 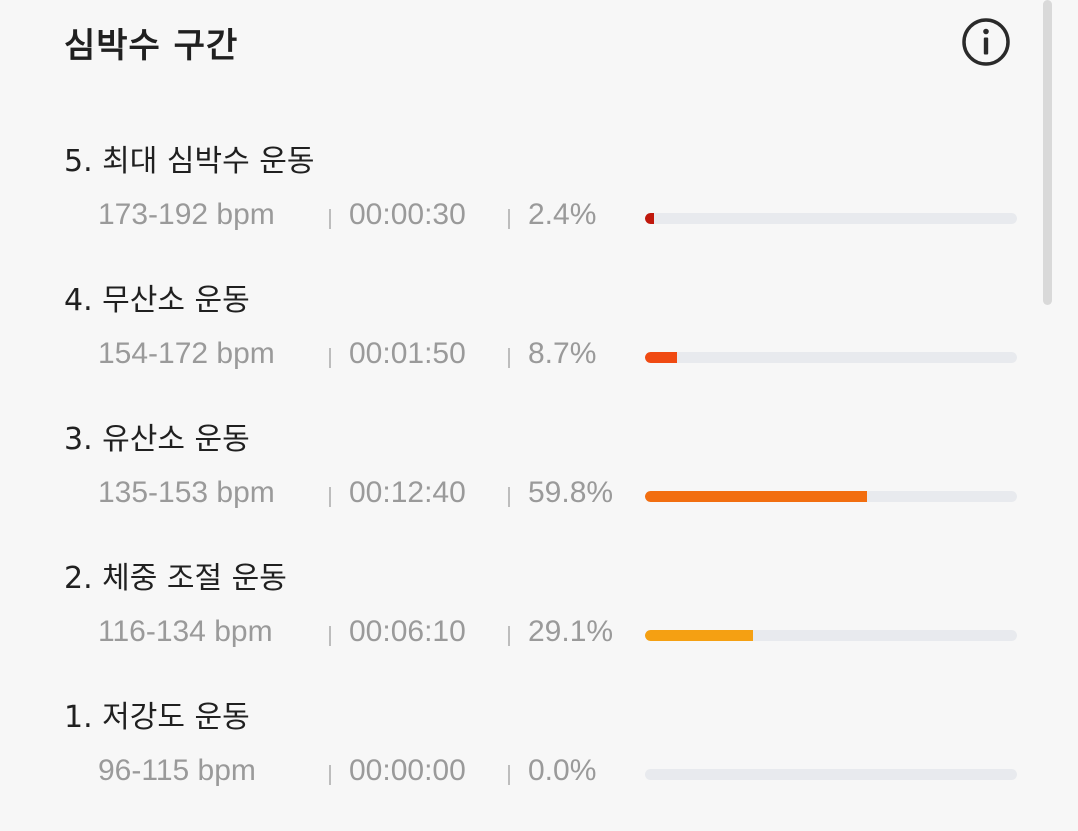 What do you see at coordinates (571, 631) in the screenshot?
I see `zone-percent: 29.1%` at bounding box center [571, 631].